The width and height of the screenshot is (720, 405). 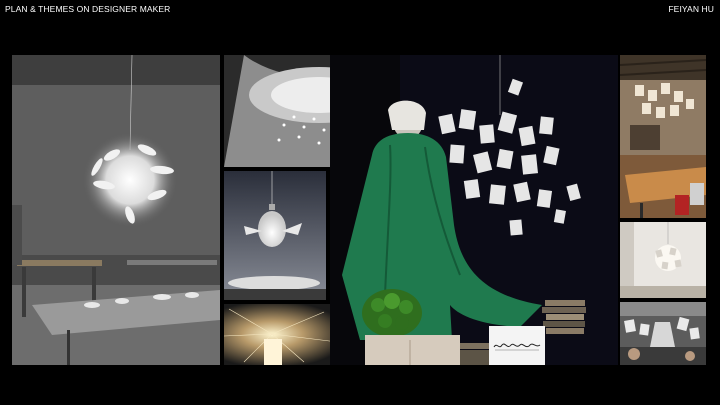 What do you see at coordinates (88, 9) in the screenshot?
I see `slide-title: PLAN & THEMES ON DESIGNER MAKER` at bounding box center [88, 9].